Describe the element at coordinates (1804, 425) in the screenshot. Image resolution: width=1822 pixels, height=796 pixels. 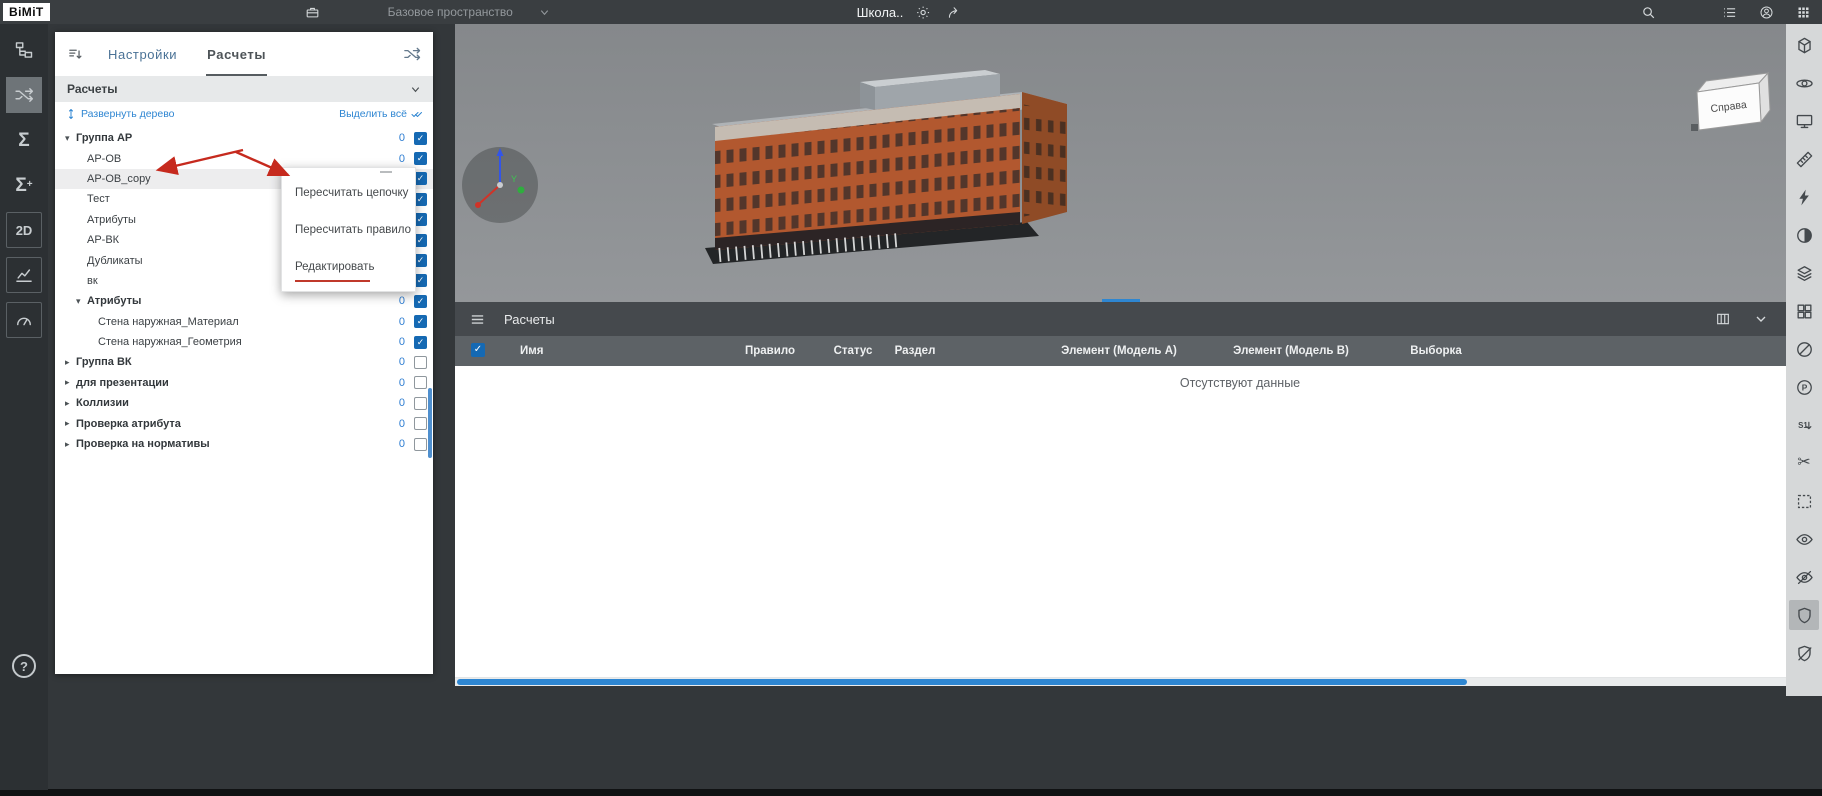
I see `storey-s1-icon: S1` at that location.